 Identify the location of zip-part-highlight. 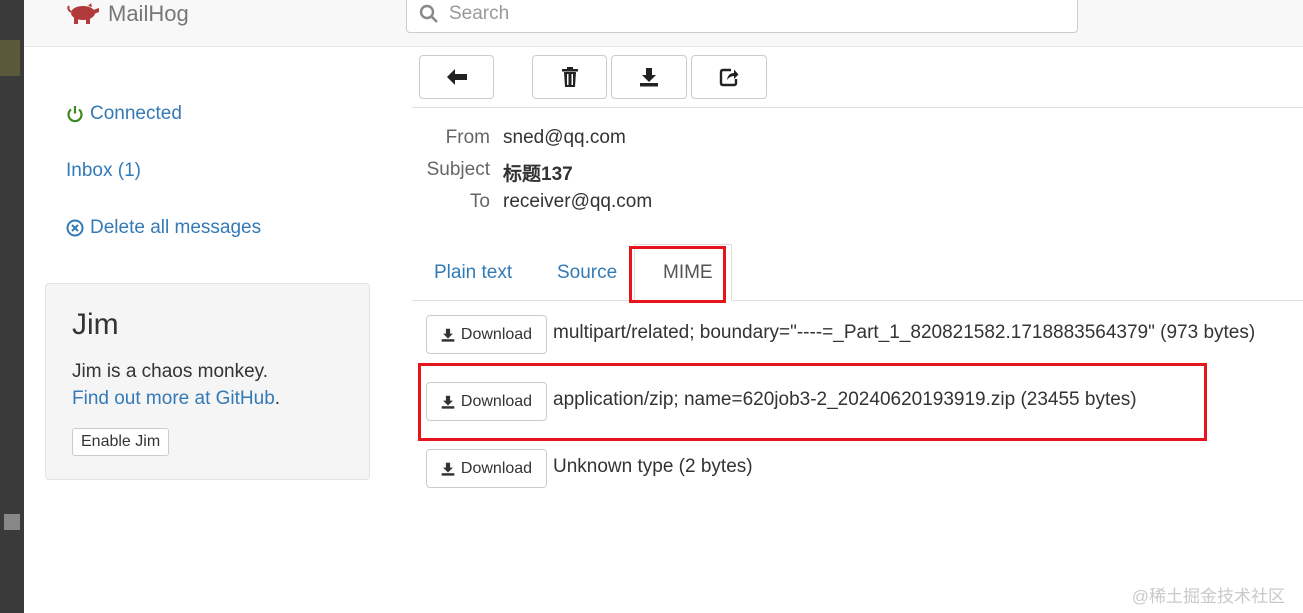
(812, 402).